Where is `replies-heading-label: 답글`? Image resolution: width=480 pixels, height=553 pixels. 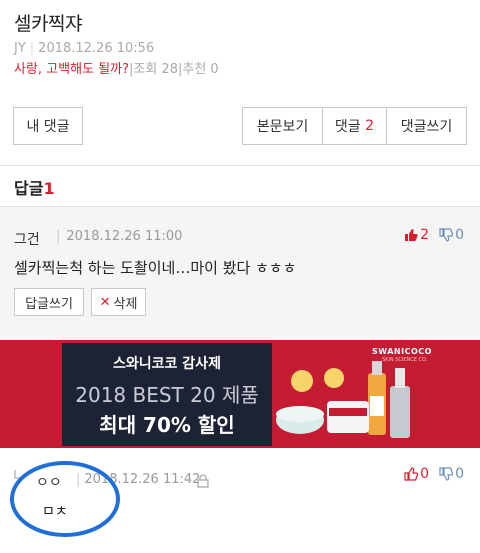 replies-heading-label: 답글 is located at coordinates (29, 188).